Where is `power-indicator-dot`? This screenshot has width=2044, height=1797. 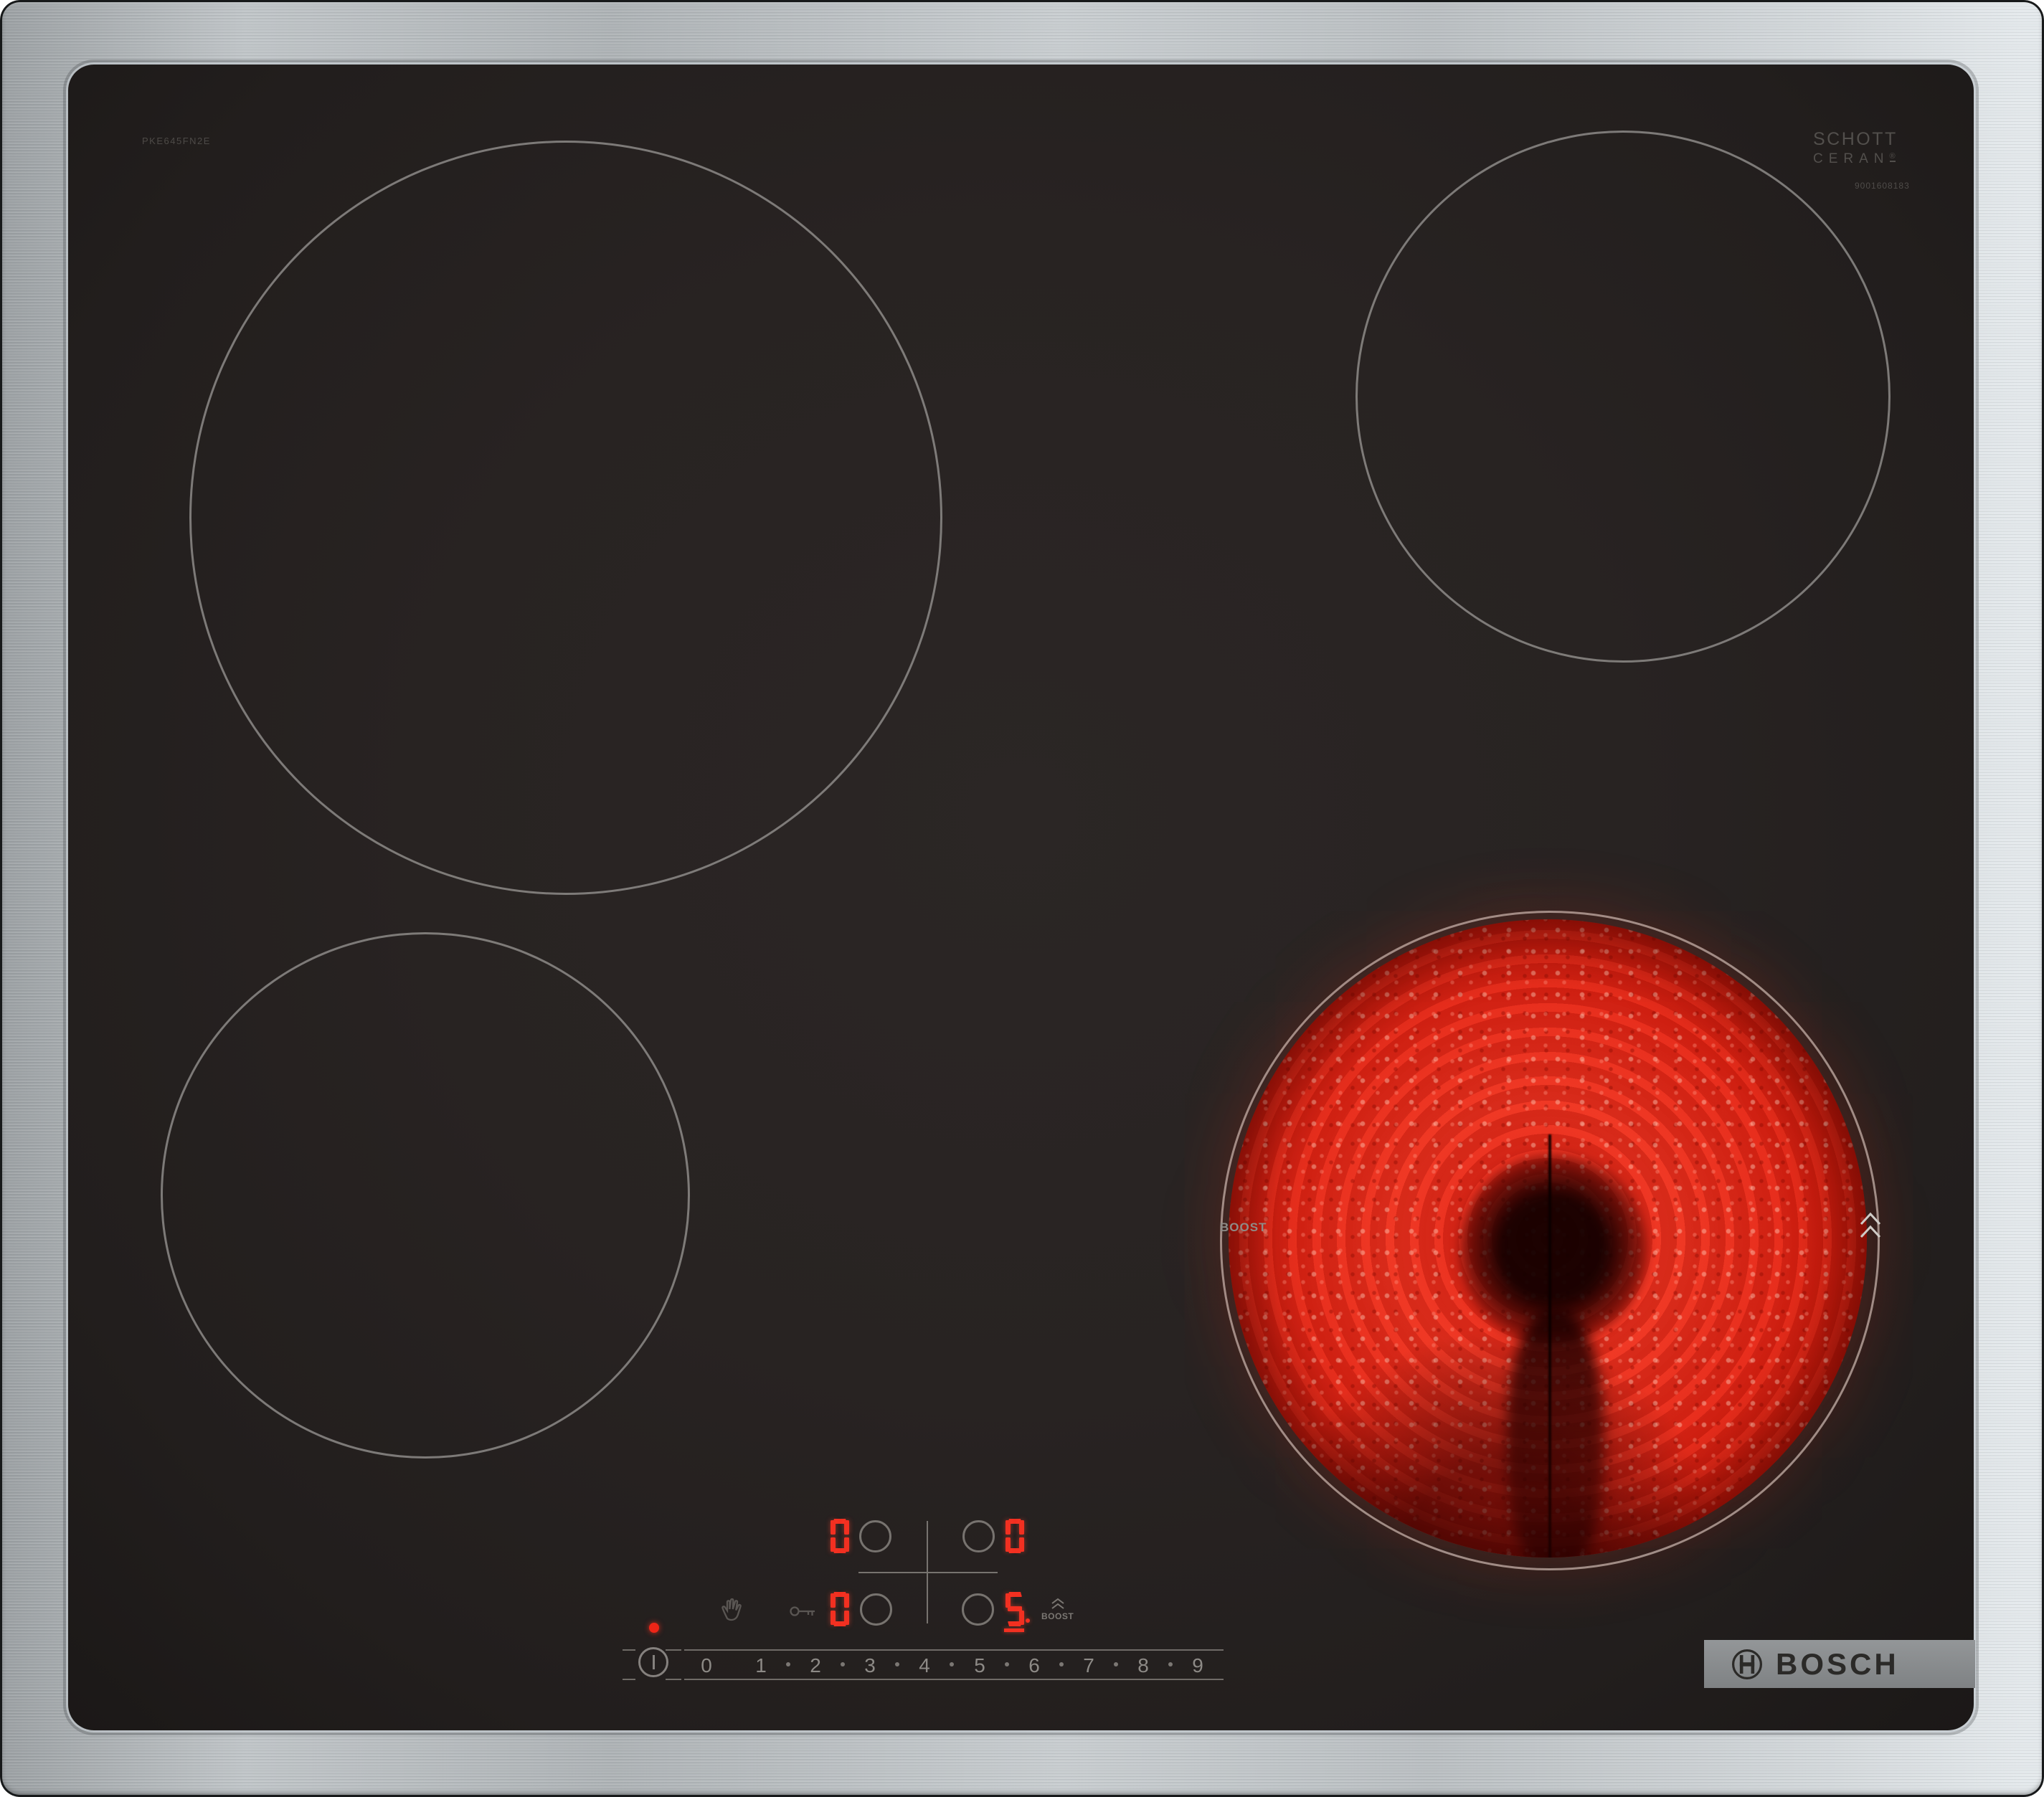 power-indicator-dot is located at coordinates (654, 1628).